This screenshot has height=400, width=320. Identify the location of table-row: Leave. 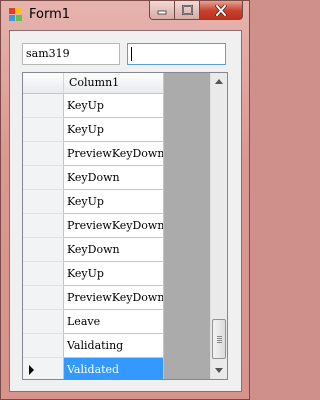
(93, 322).